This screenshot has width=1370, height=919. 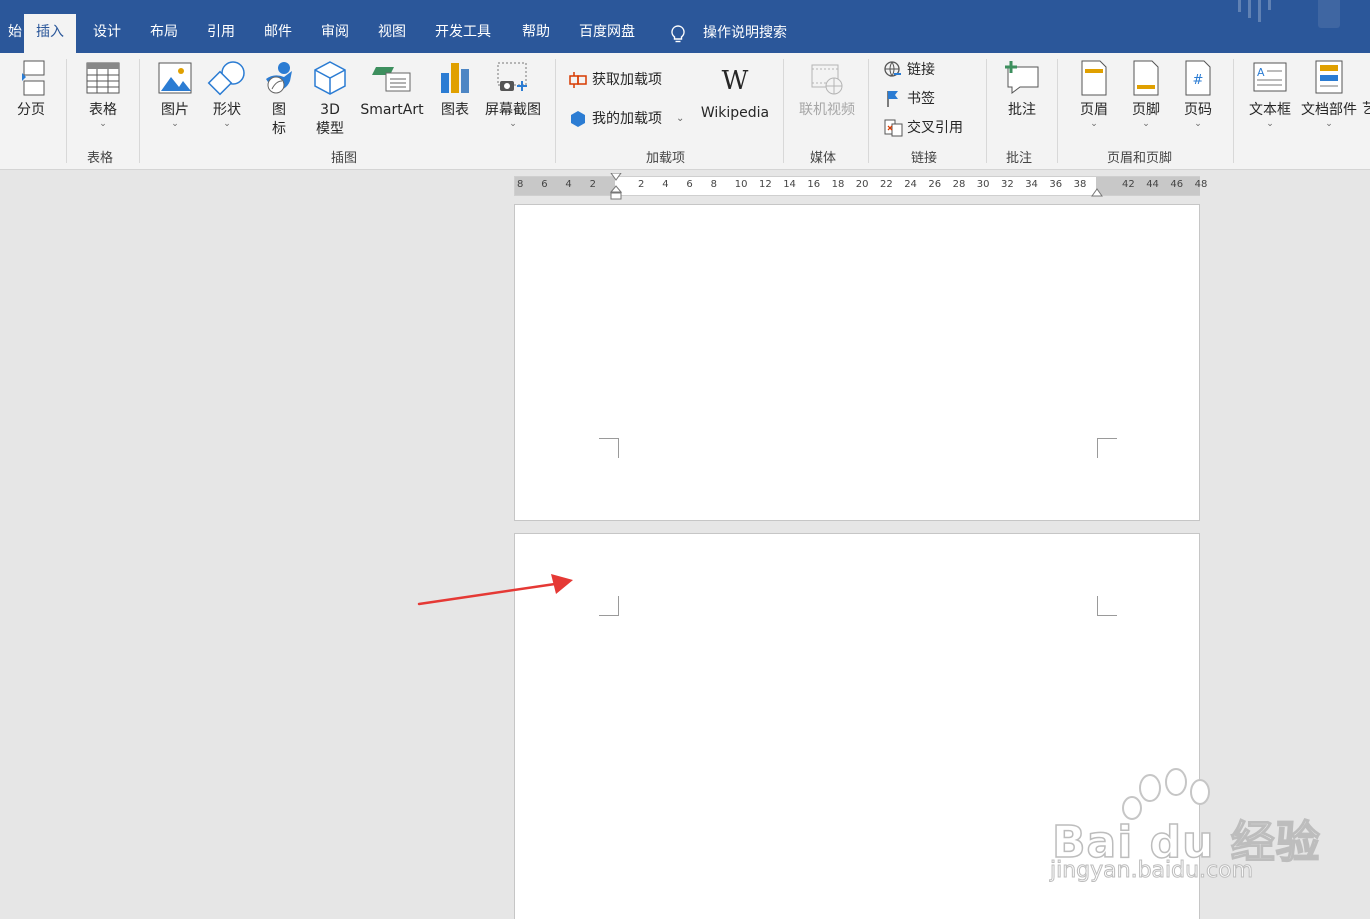 I want to click on tab-4: 引用, so click(x=221, y=33).